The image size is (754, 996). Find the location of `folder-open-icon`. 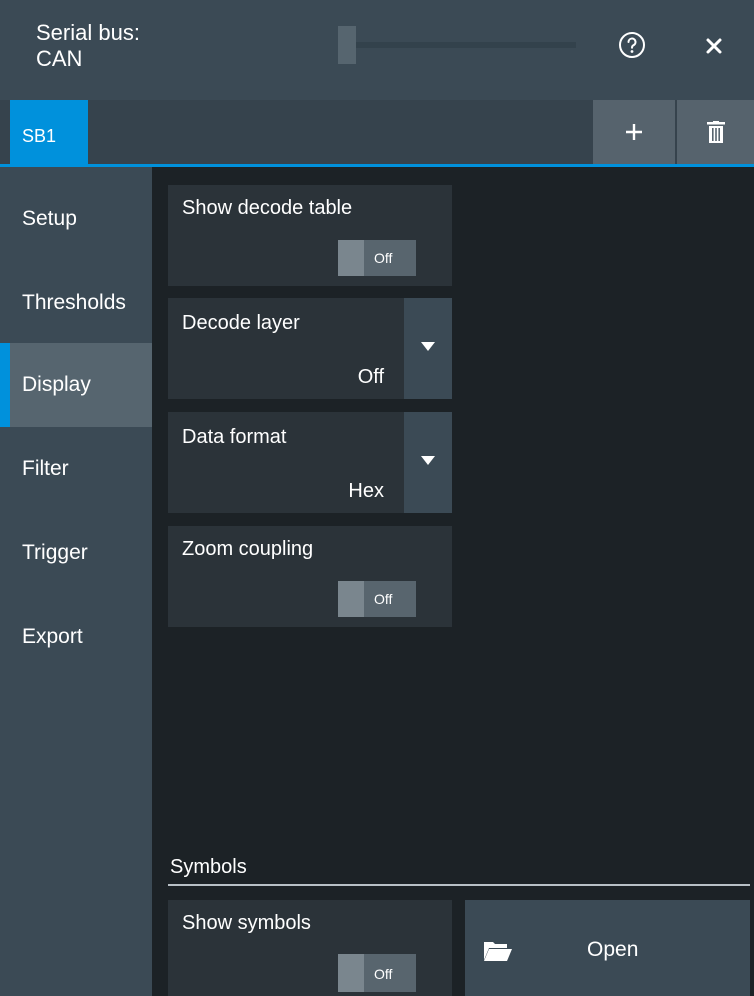

folder-open-icon is located at coordinates (498, 951).